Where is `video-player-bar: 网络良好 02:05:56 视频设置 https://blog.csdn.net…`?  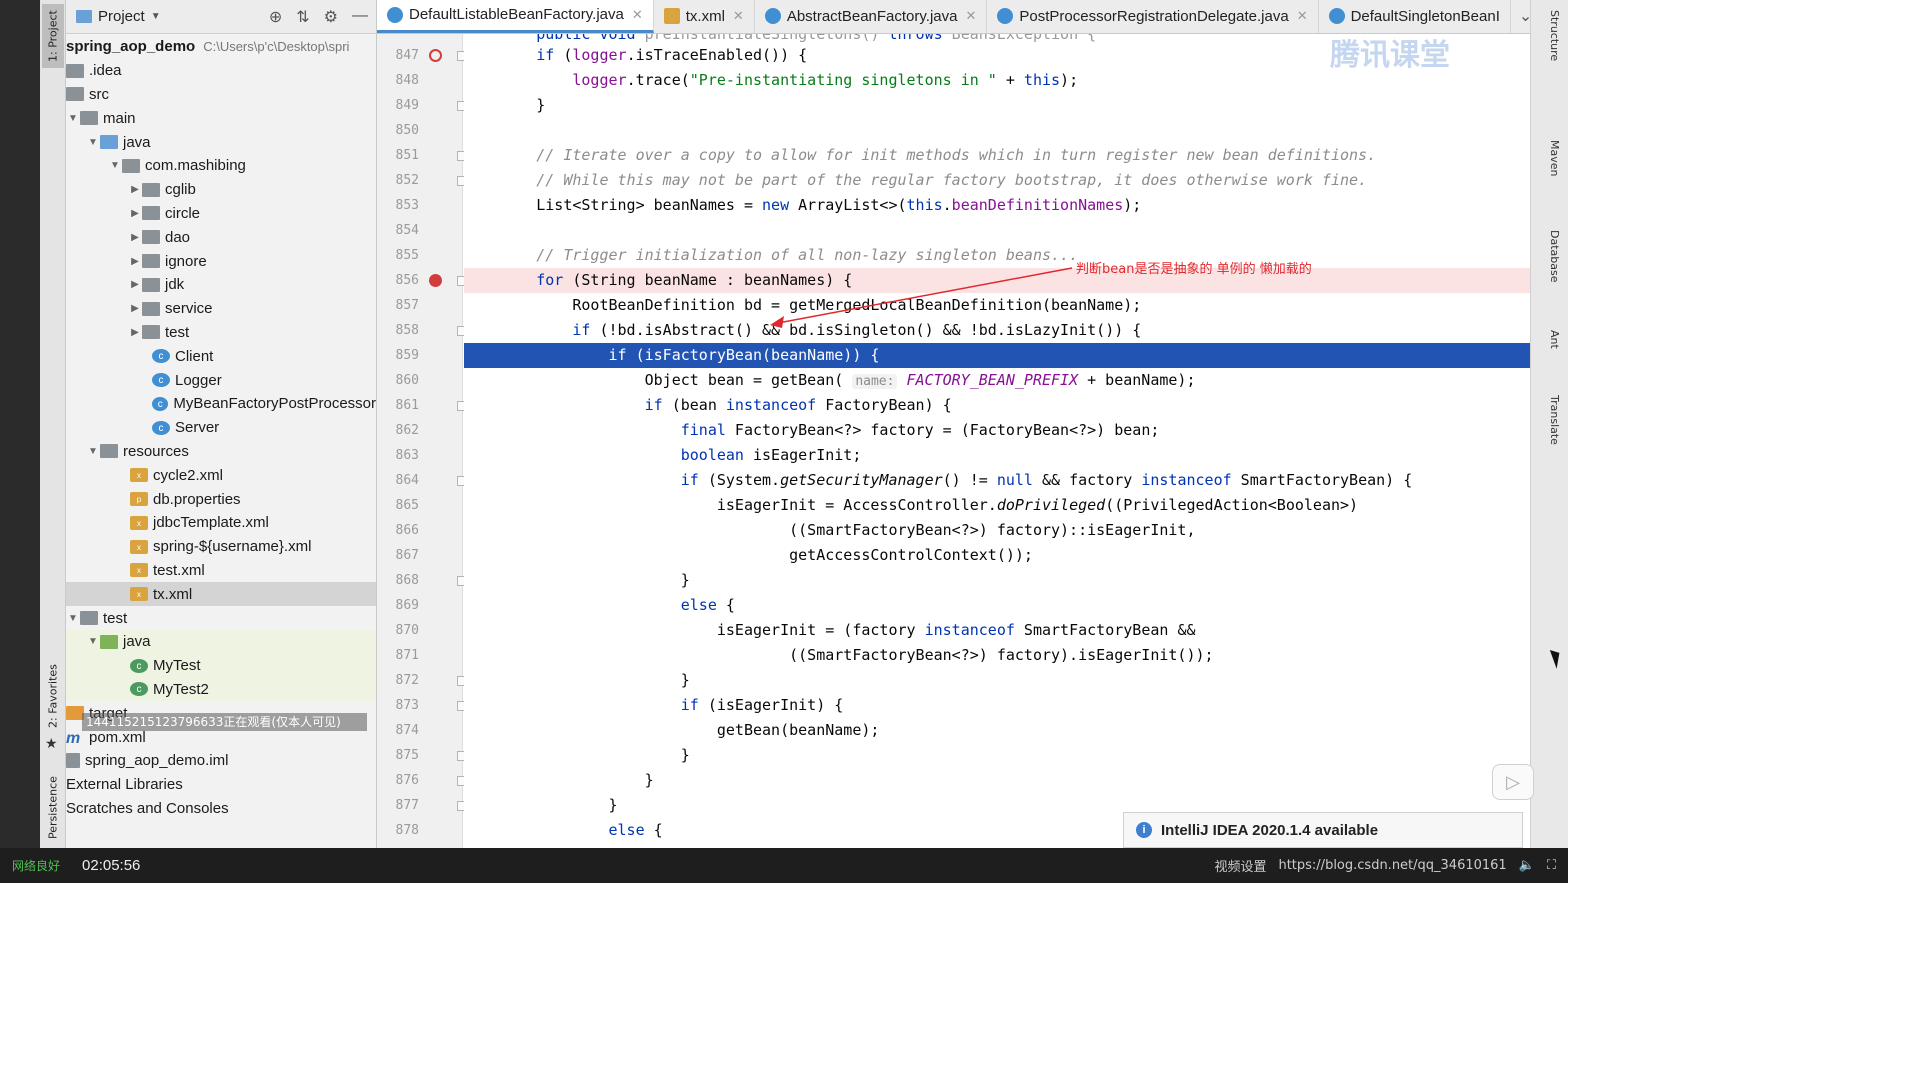
video-player-bar: 网络良好 02:05:56 视频设置 https://blog.csdn.net… is located at coordinates (784, 865).